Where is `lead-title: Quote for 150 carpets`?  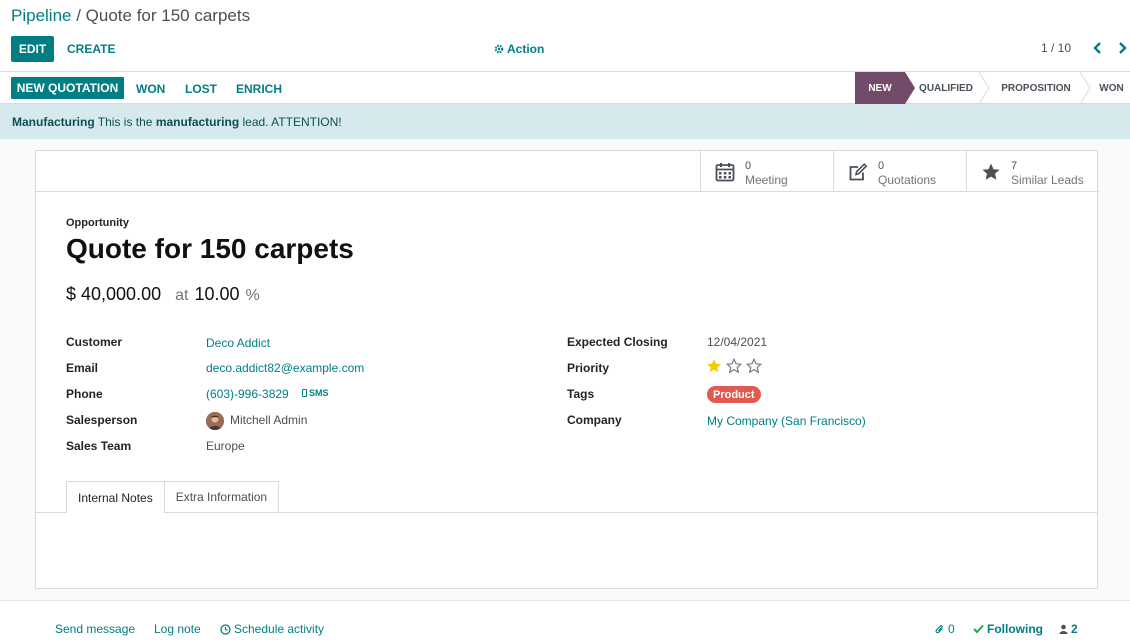
lead-title: Quote for 150 carpets is located at coordinates (210, 248).